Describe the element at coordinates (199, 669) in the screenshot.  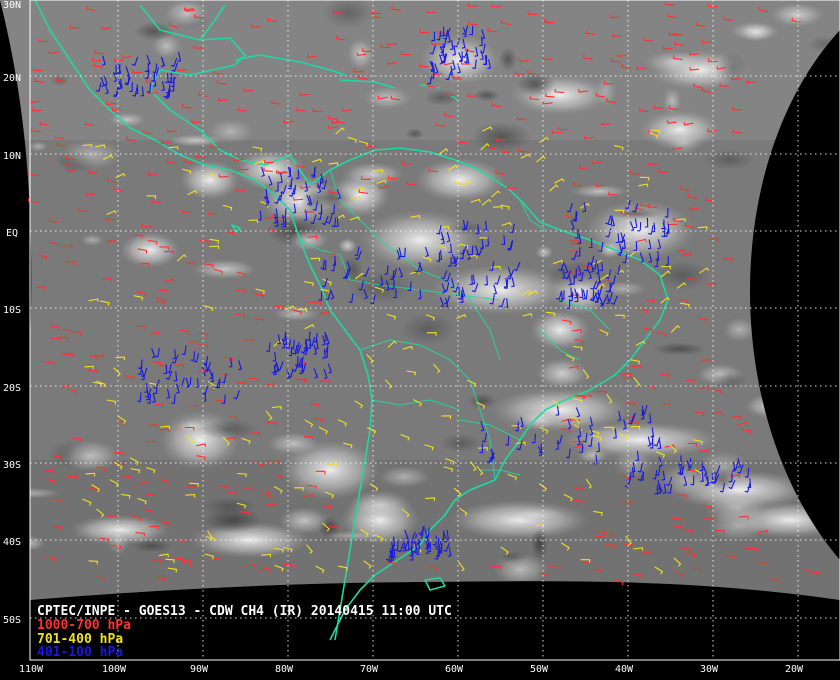
I see `lon-label: 90W` at that location.